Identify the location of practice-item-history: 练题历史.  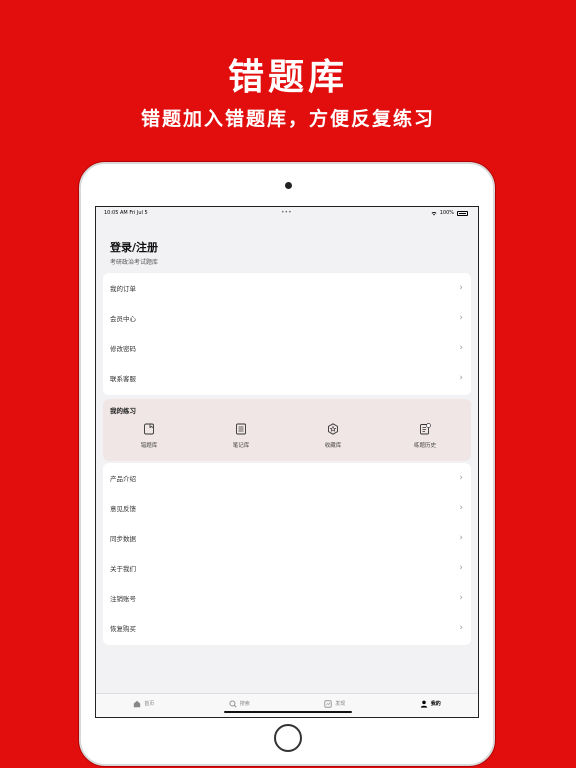
(425, 436).